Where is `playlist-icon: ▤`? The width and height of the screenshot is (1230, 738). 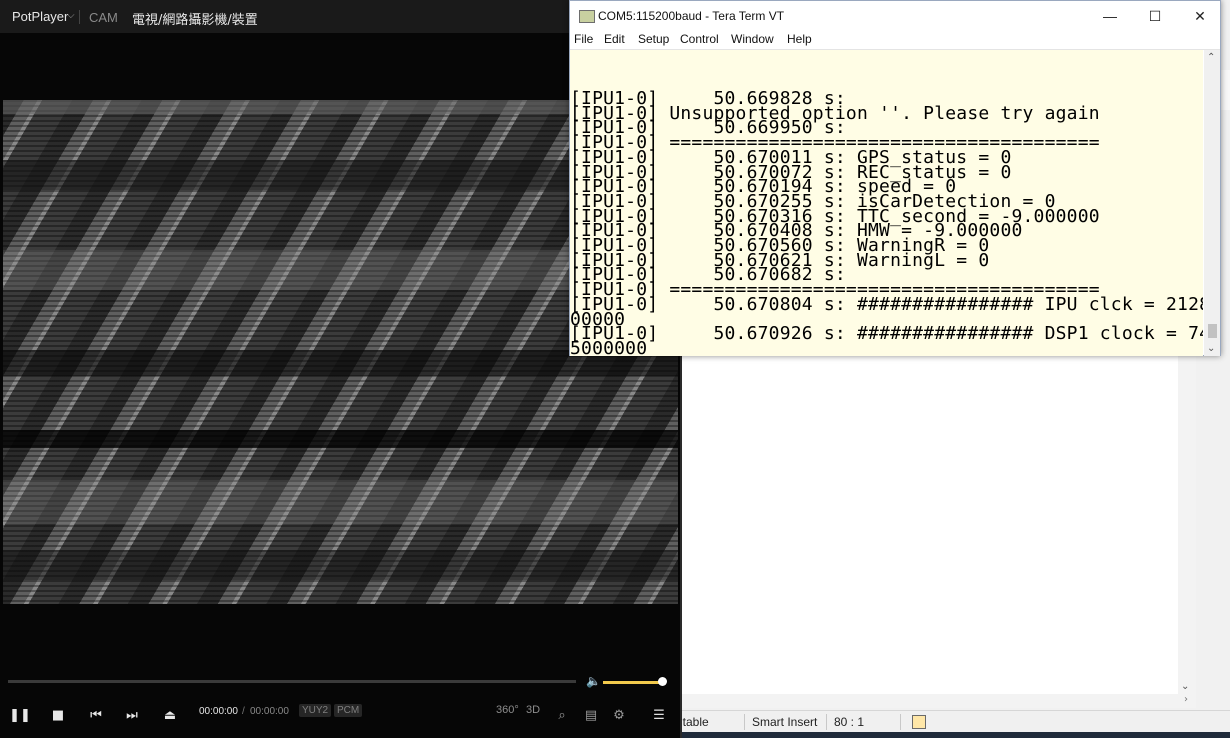 playlist-icon: ▤ is located at coordinates (591, 716).